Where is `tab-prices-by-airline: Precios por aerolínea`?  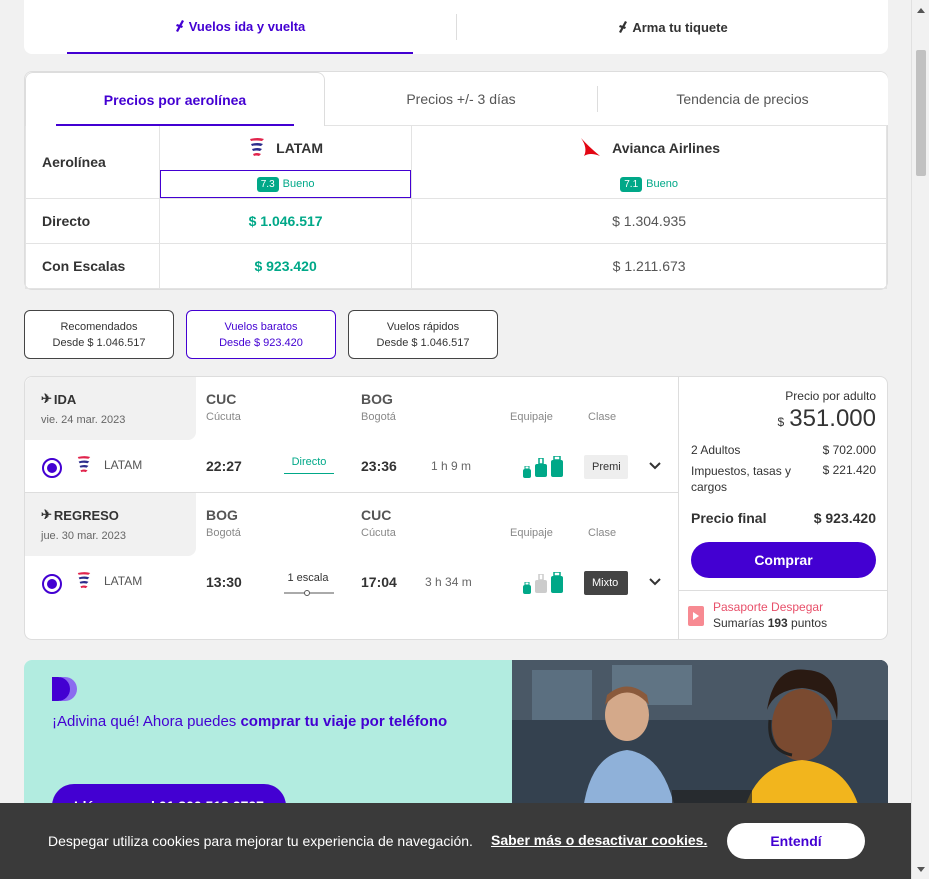 tab-prices-by-airline: Precios por aerolínea is located at coordinates (175, 99).